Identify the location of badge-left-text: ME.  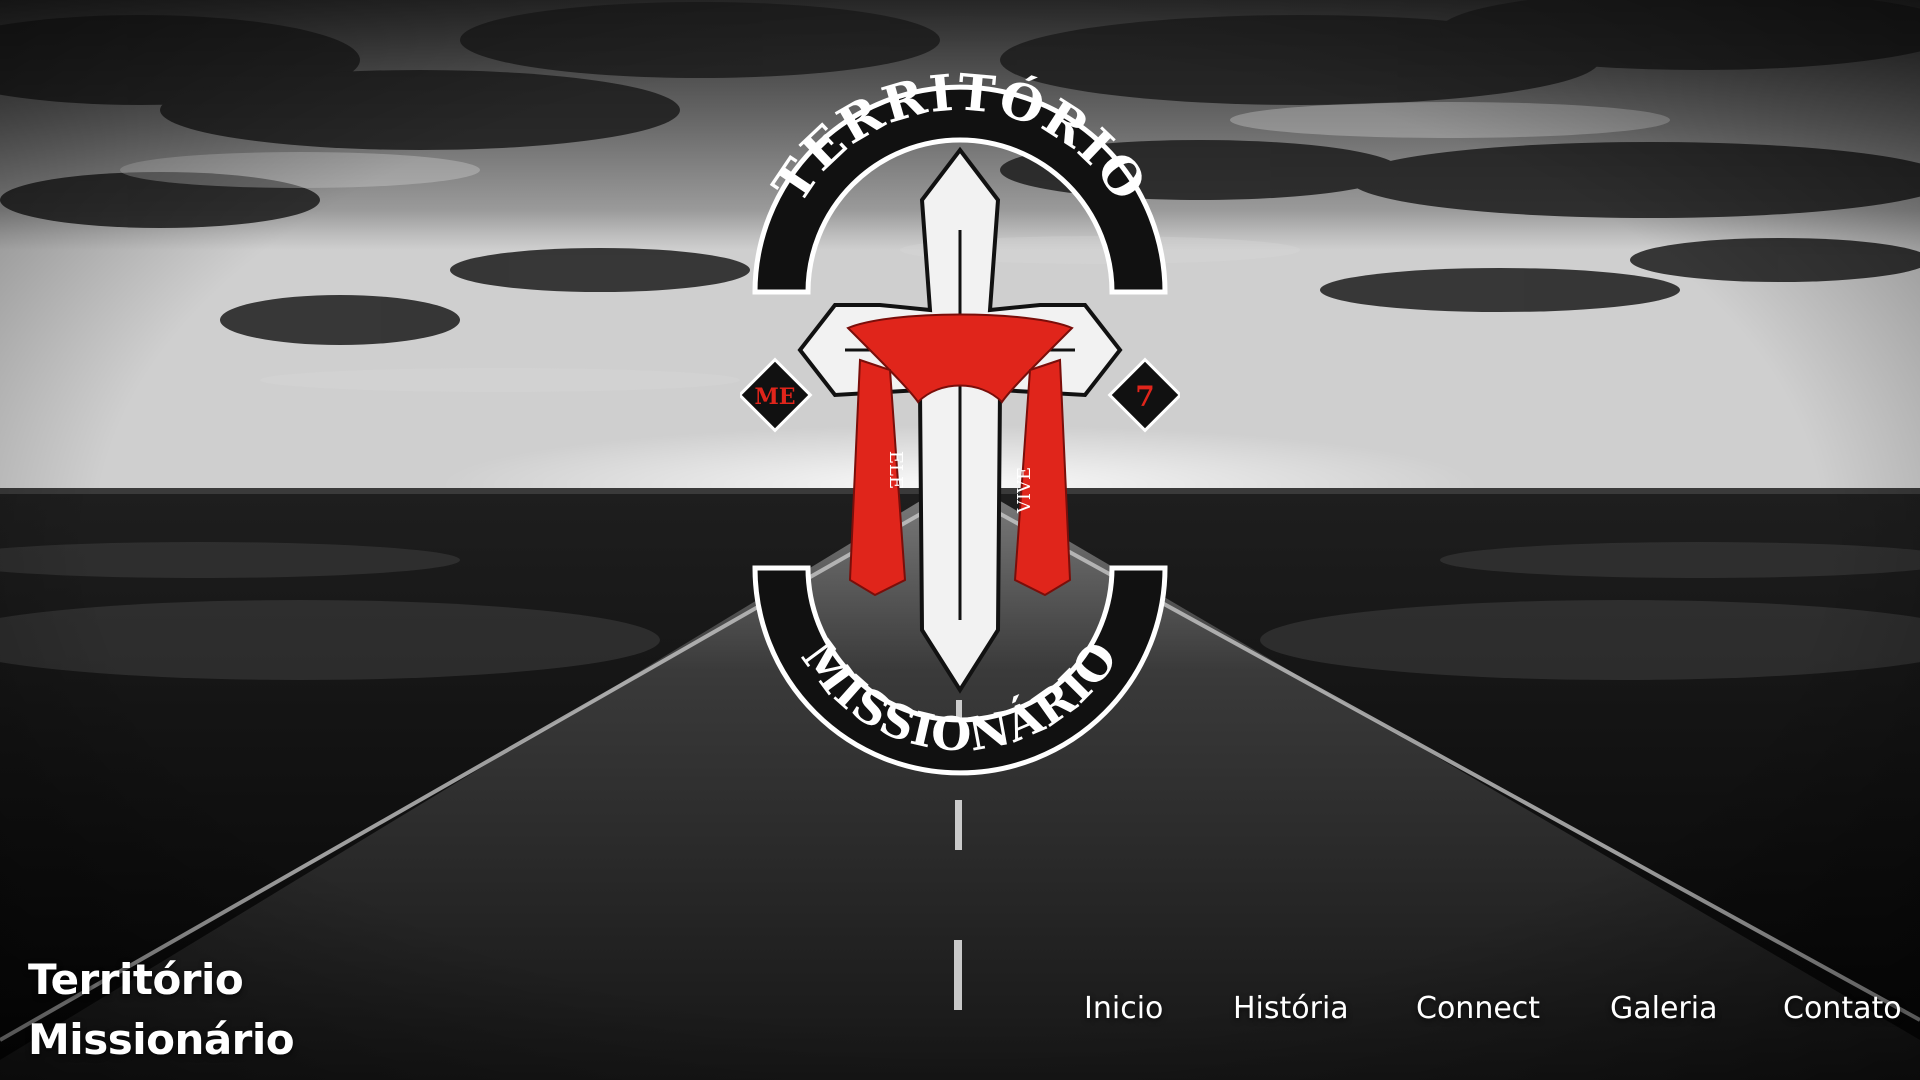
(774, 397).